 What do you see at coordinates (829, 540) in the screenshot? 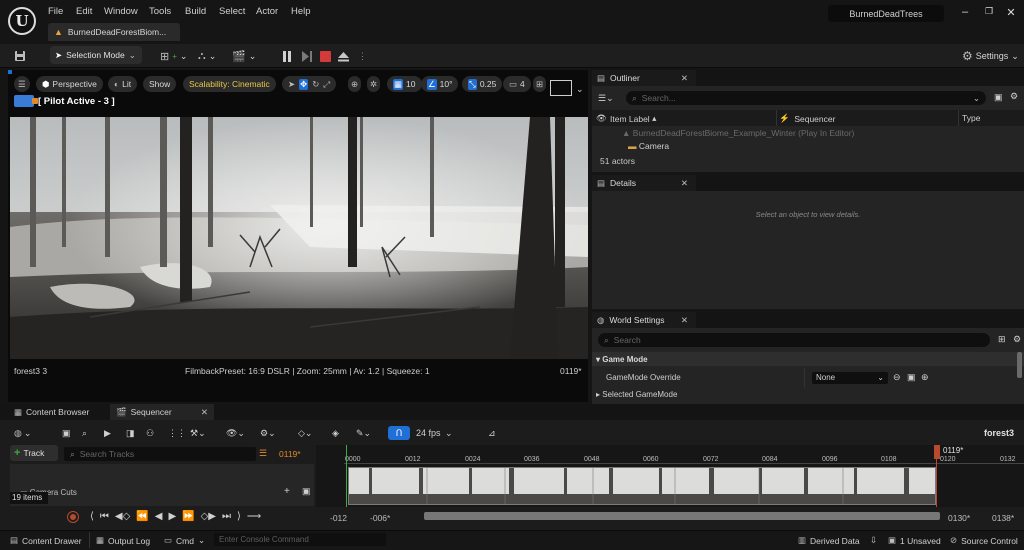
I see `derived-data-button: ▥ Derived Data` at bounding box center [829, 540].